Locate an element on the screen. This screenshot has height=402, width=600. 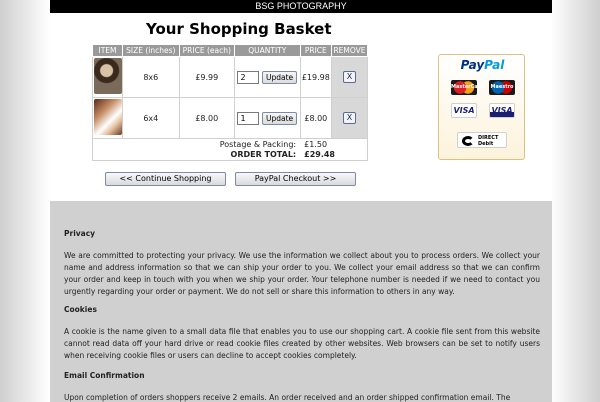
item-size: 8x6 is located at coordinates (151, 77).